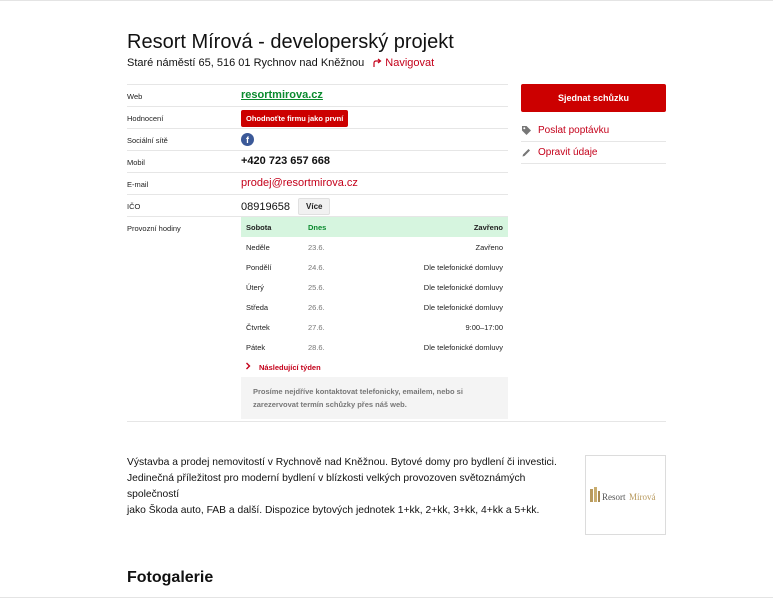 The image size is (773, 600). Describe the element at coordinates (377, 62) in the screenshot. I see `navigate-icon` at that location.